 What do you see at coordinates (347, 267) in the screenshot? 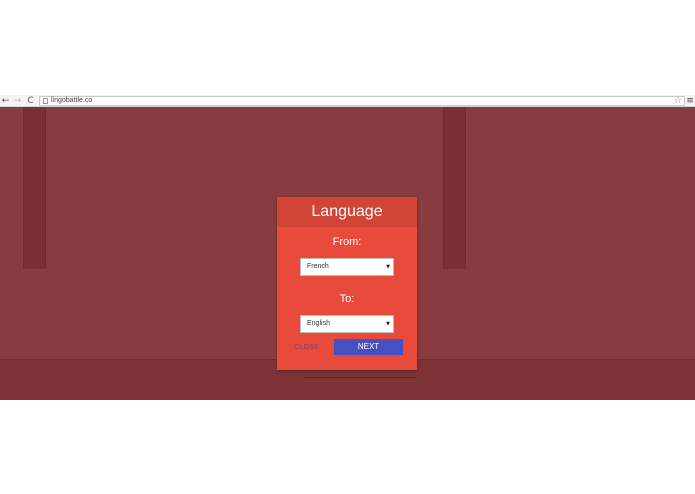
I see `from-language-select: French ▼` at bounding box center [347, 267].